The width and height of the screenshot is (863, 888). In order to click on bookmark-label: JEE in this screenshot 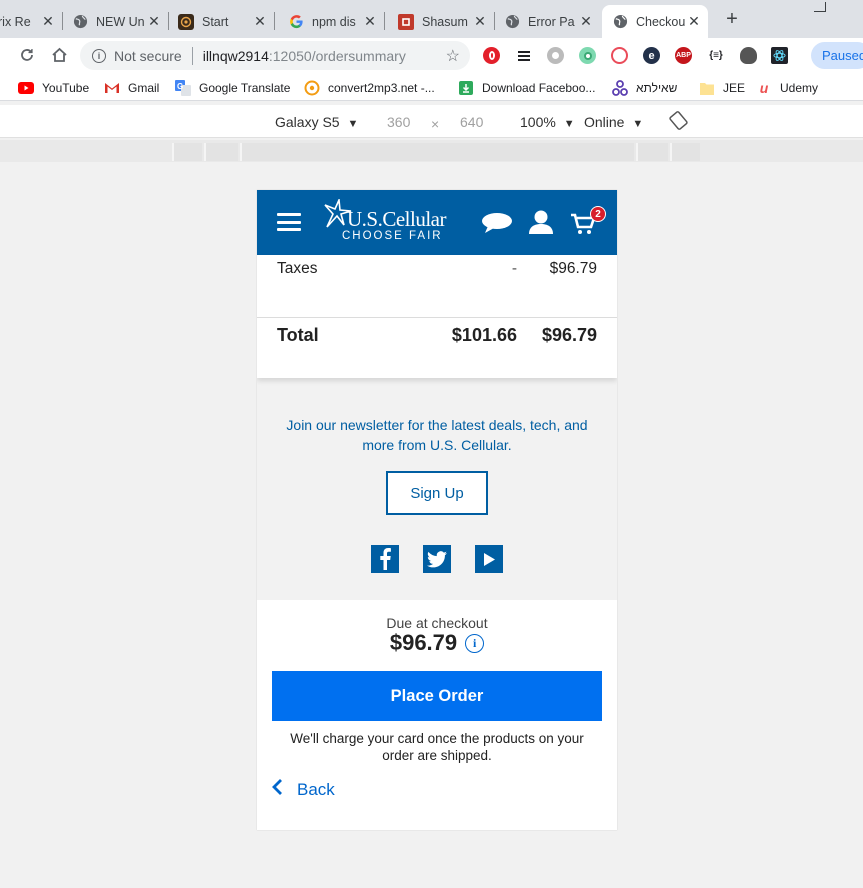, I will do `click(734, 88)`.